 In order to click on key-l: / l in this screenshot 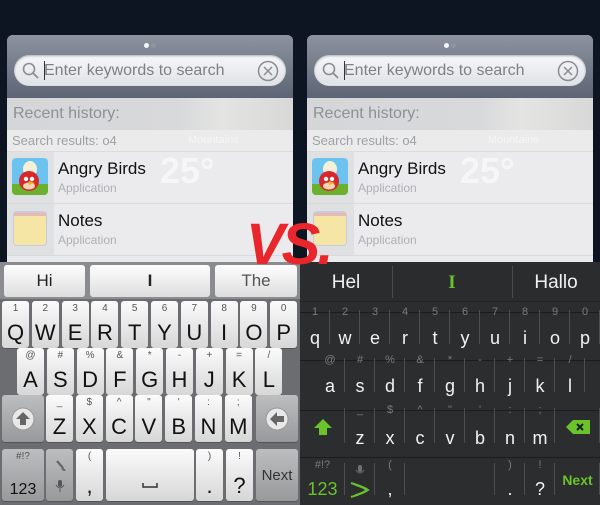, I will do `click(570, 376)`.